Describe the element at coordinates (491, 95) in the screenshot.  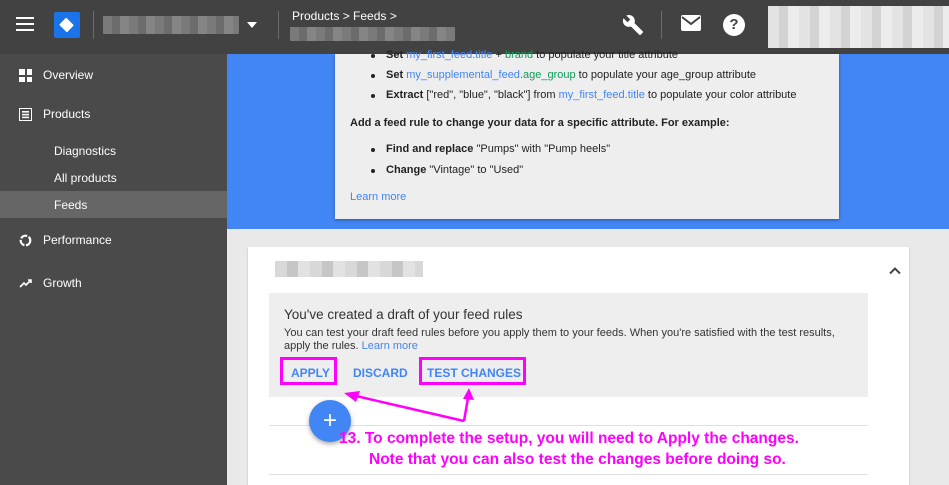
I see `rule-description: ["red", "blue", "black"] from` at that location.